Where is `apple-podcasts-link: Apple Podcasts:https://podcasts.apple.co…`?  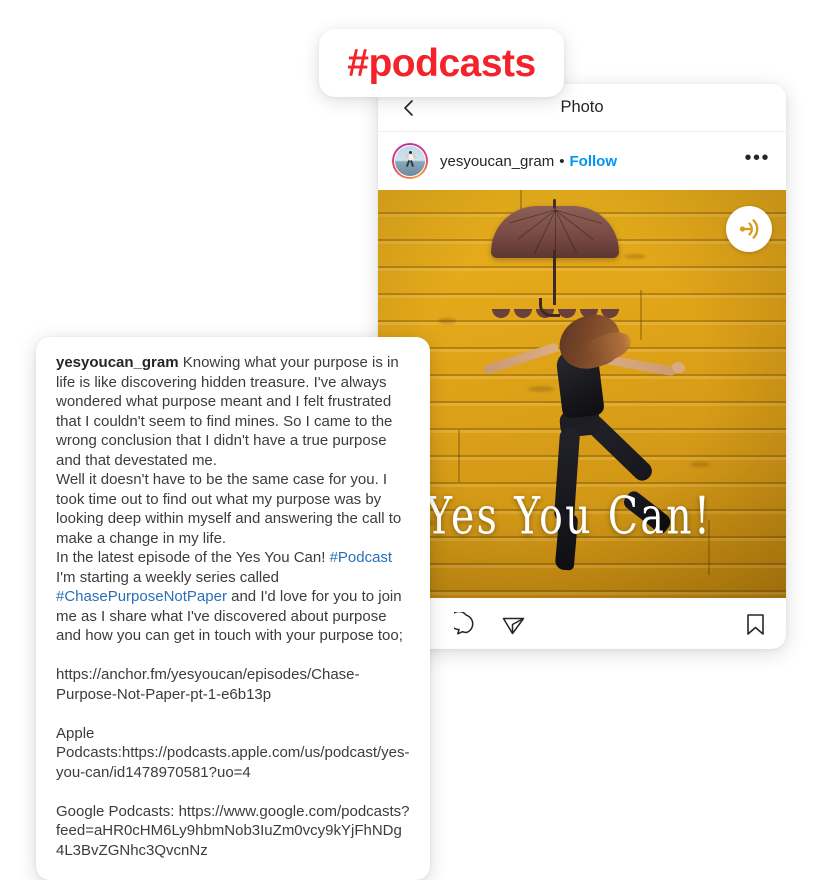
apple-podcasts-link: Apple Podcasts:https://podcasts.apple.co… is located at coordinates (233, 753).